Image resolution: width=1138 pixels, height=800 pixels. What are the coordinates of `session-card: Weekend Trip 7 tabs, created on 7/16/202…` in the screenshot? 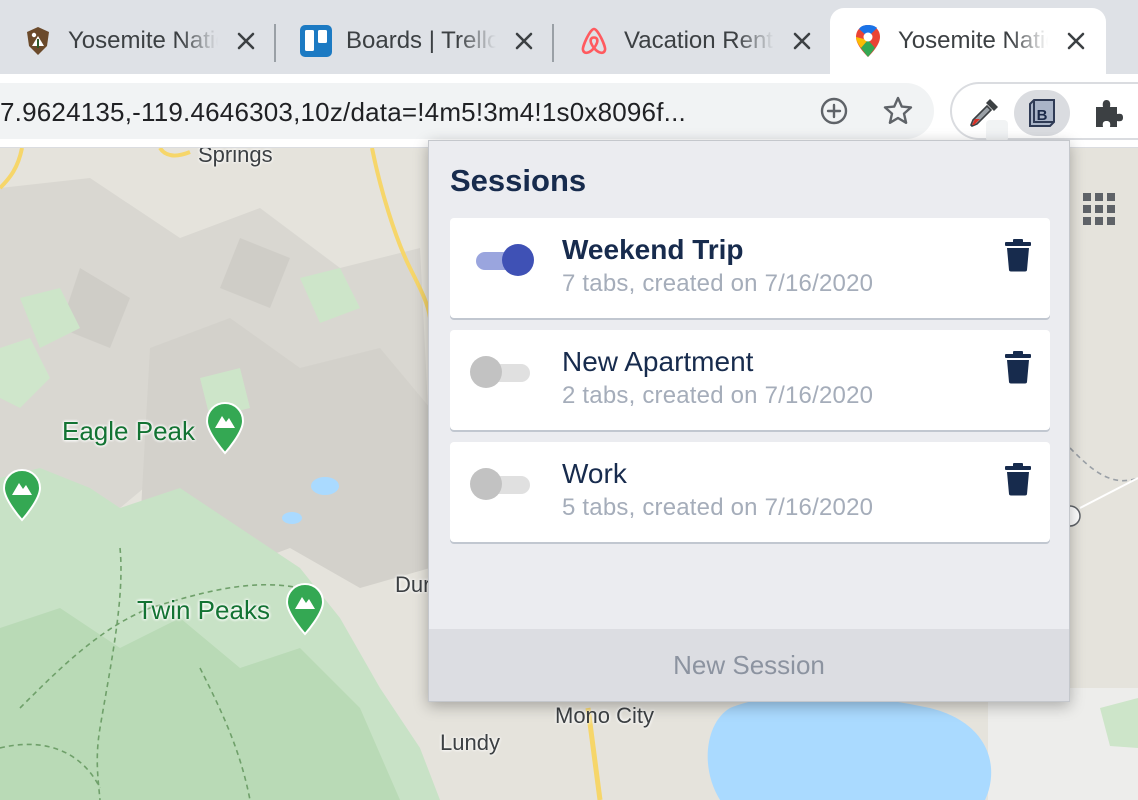 It's located at (750, 268).